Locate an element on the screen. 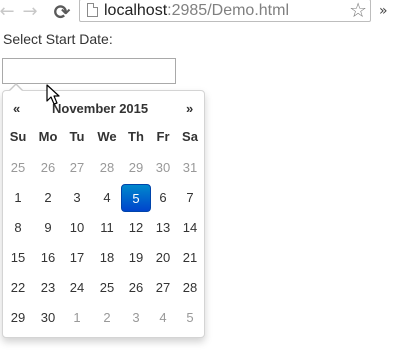 This screenshot has height=352, width=397. day-cell: 21 is located at coordinates (190, 258).